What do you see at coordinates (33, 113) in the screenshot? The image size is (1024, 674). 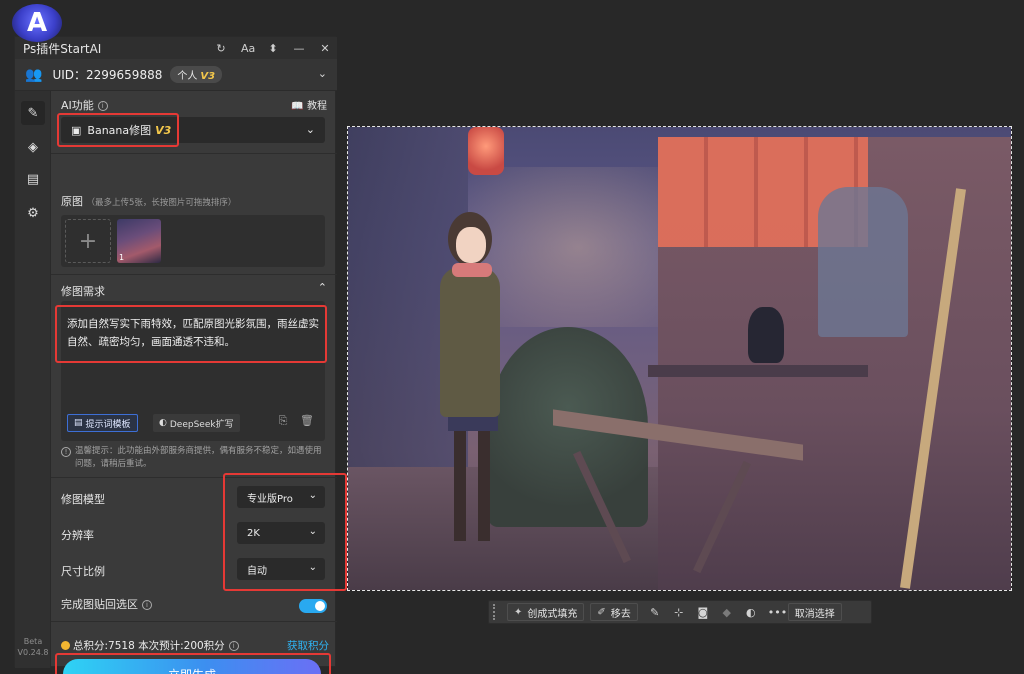 I see `edit-icon: ✎` at bounding box center [33, 113].